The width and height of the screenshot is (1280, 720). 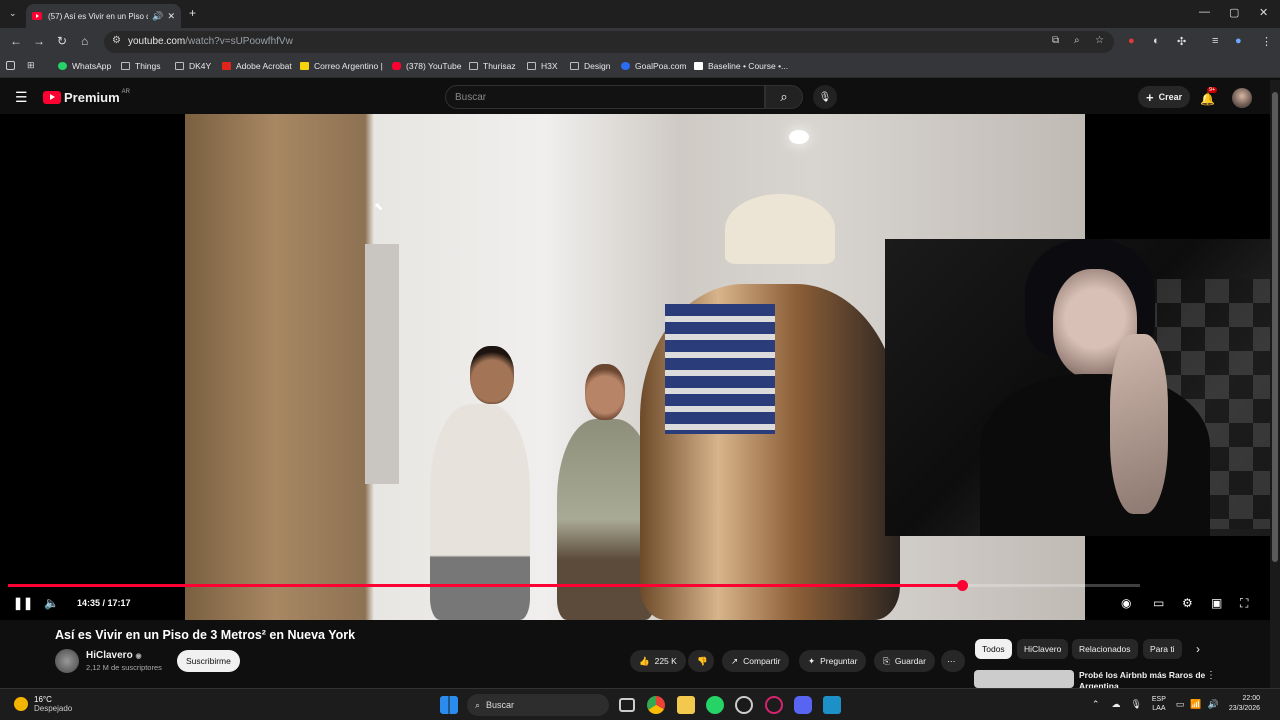 I want to click on task-view-icon, so click(x=627, y=705).